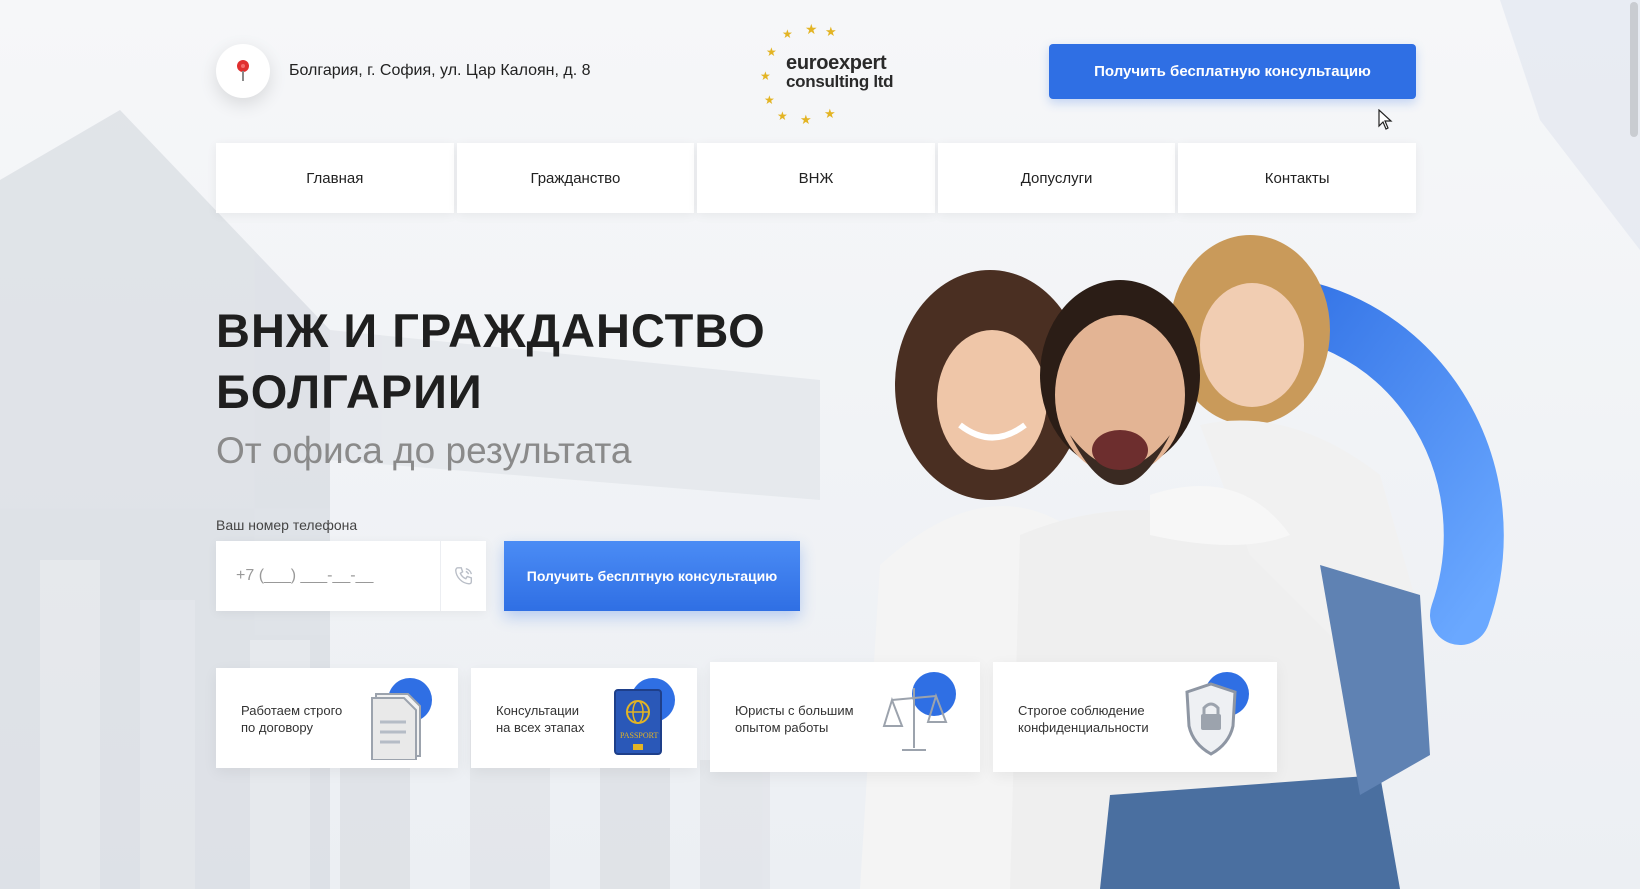 This screenshot has width=1640, height=889. Describe the element at coordinates (292, 710) in the screenshot. I see `feature-text-line1: Работаем строго` at that location.